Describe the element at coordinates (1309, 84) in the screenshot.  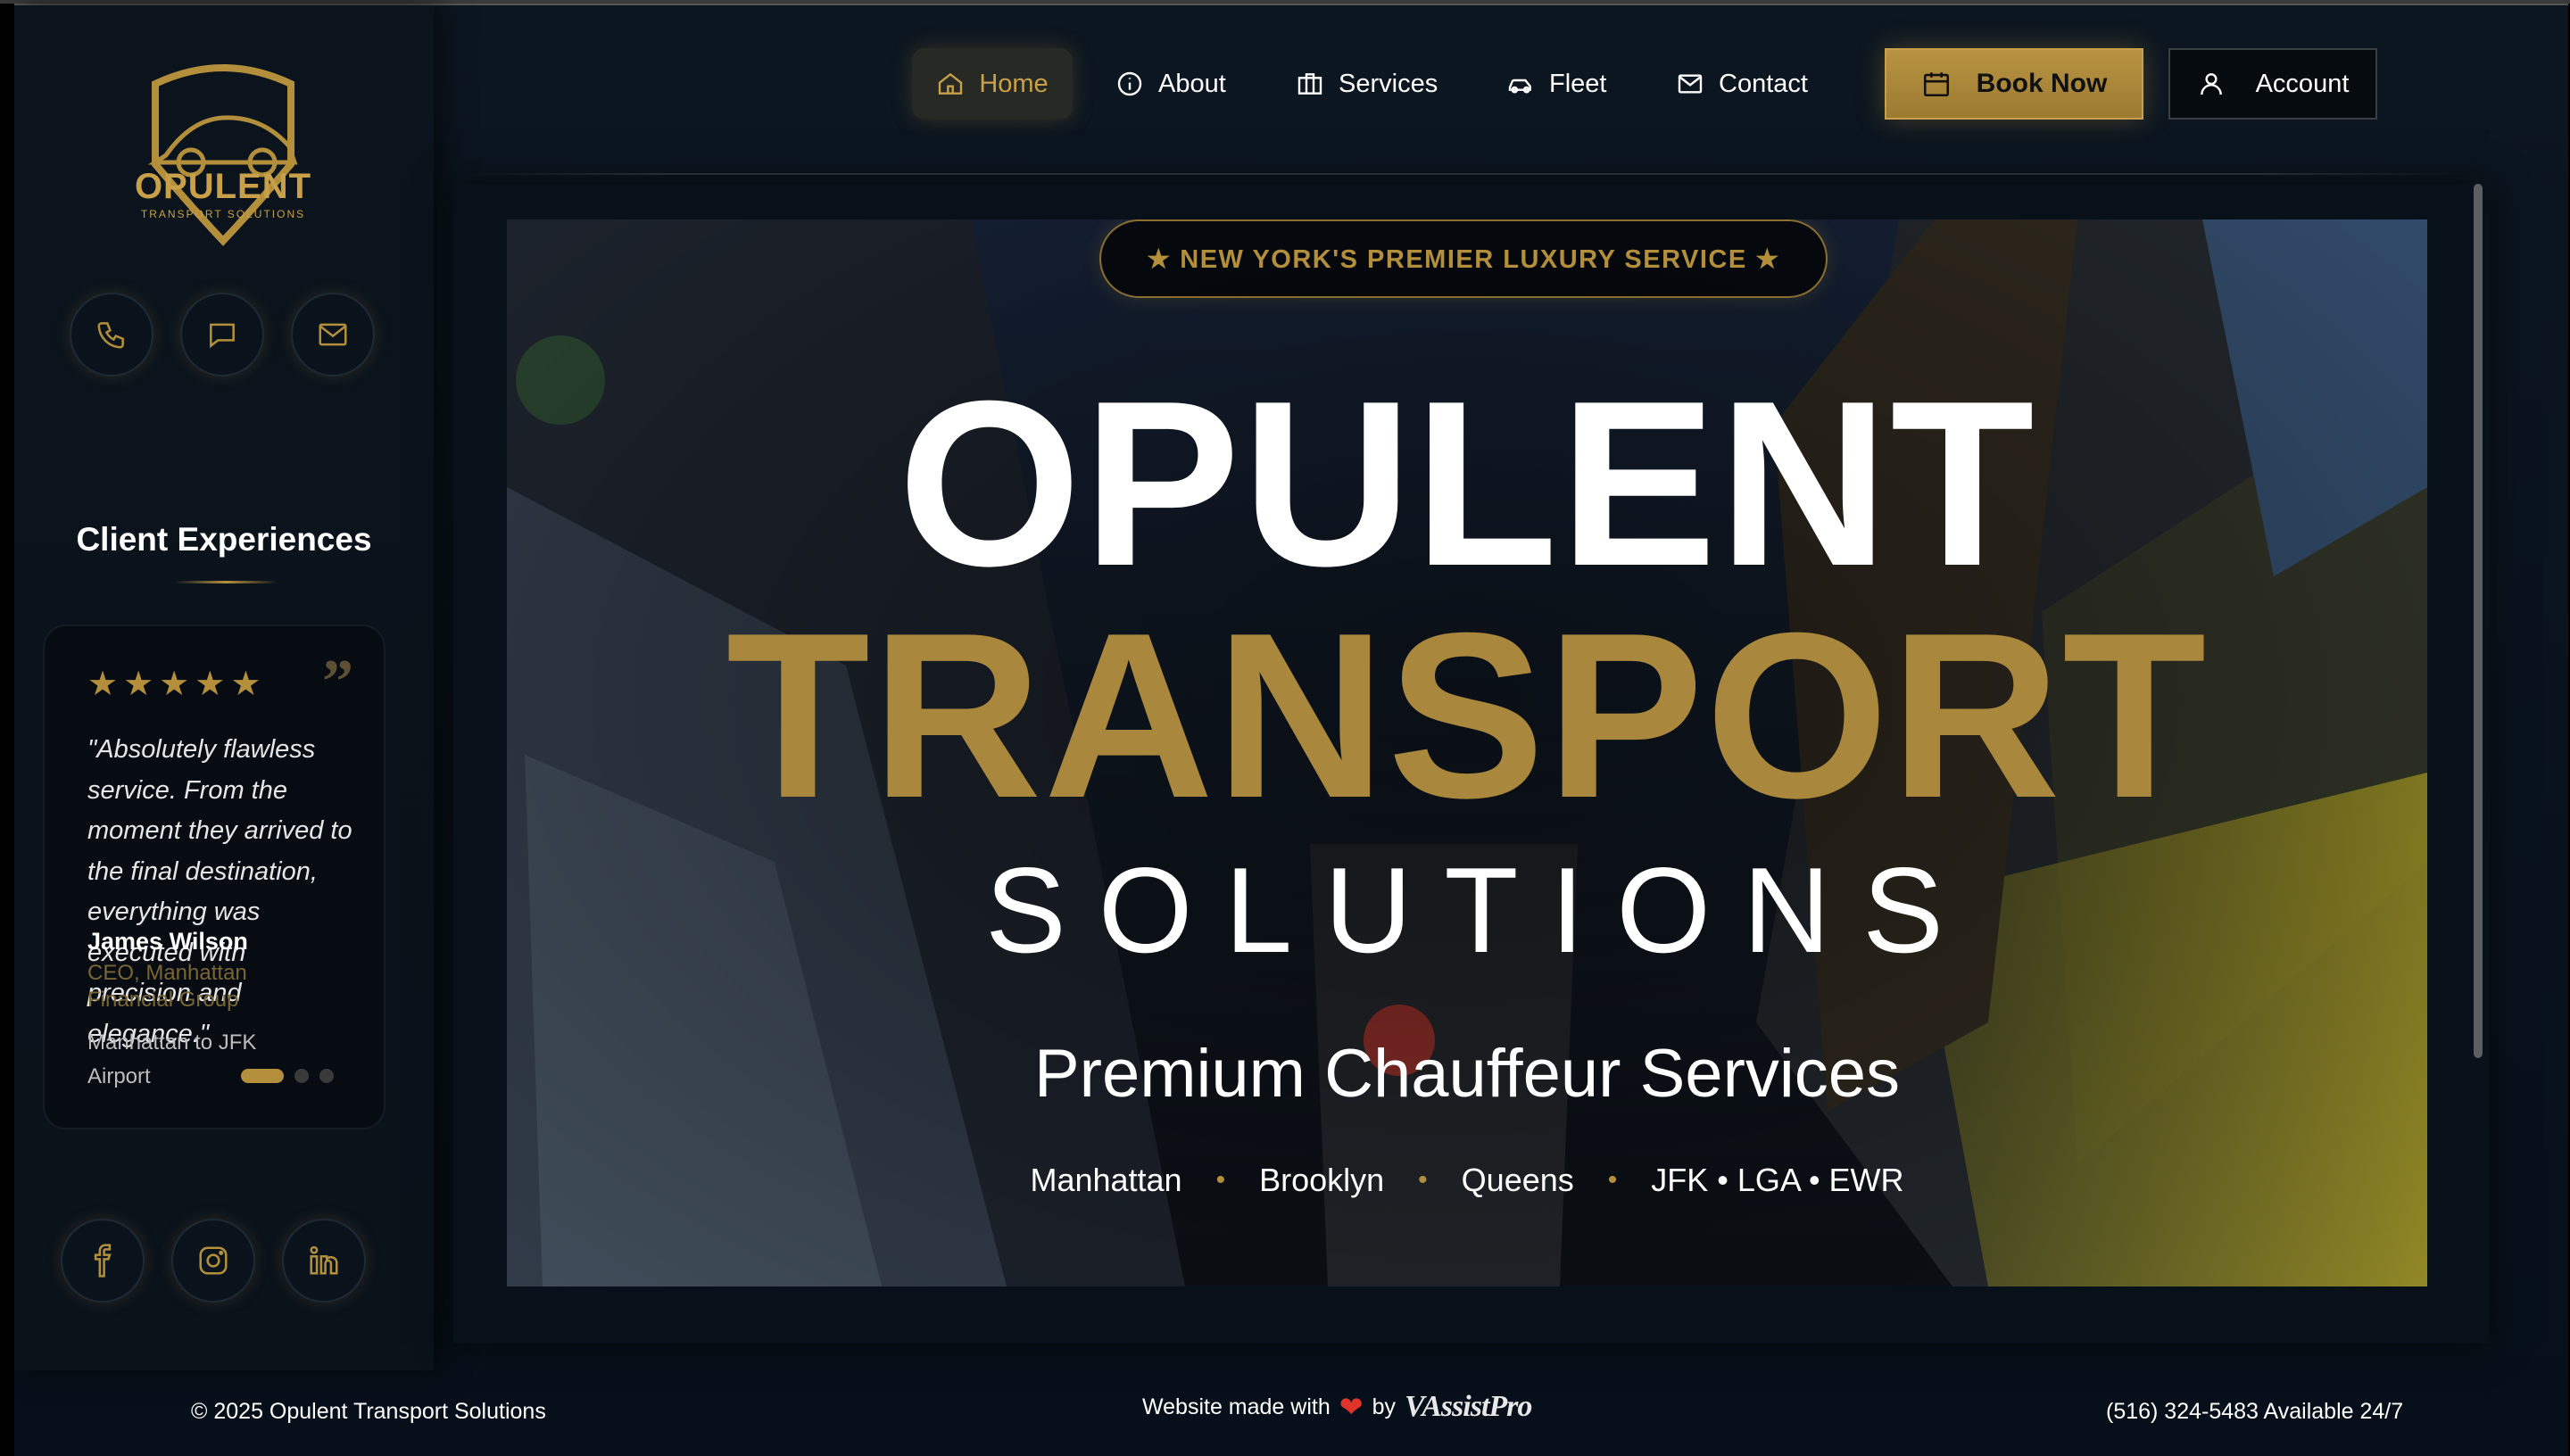
I see `briefcase-icon` at that location.